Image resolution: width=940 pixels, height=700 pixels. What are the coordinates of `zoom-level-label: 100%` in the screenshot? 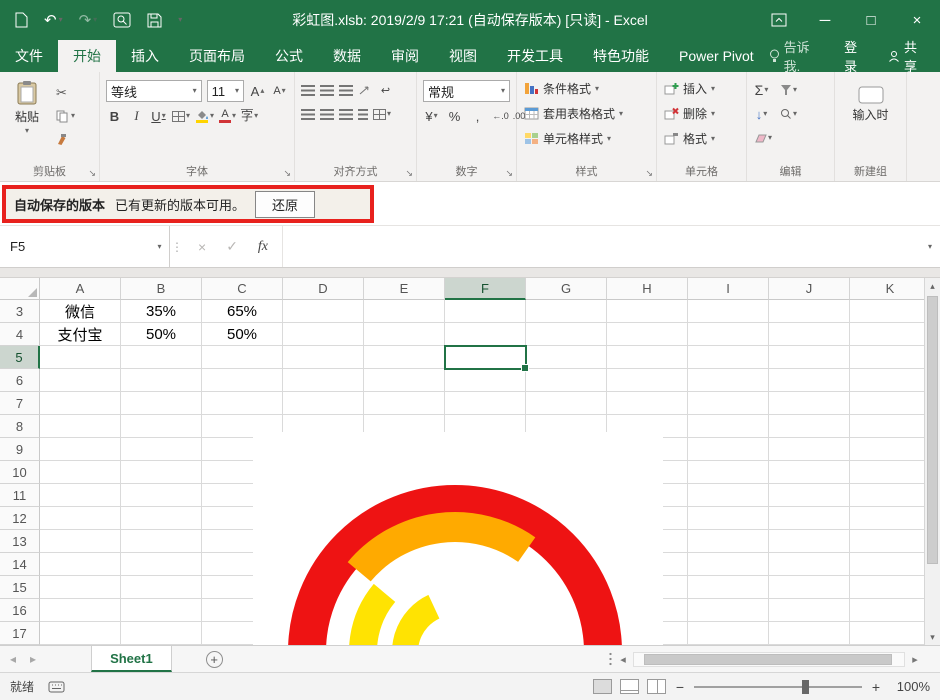 It's located at (910, 686).